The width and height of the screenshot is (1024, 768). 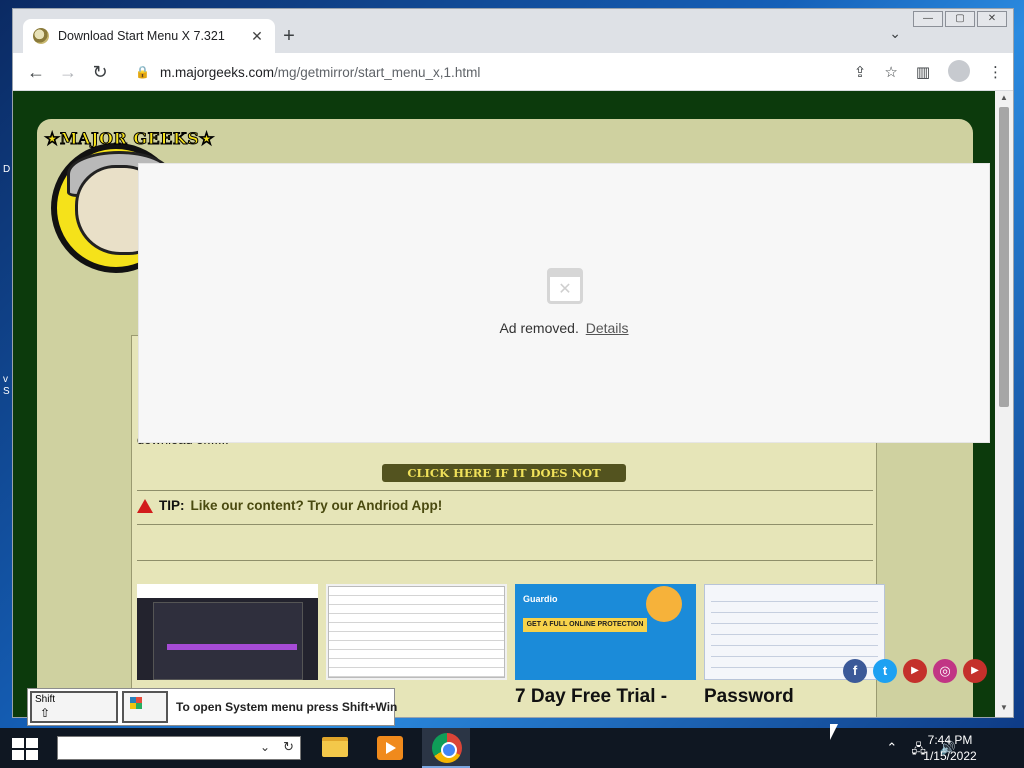 I want to click on shift-key: Shift ⇧, so click(x=74, y=707).